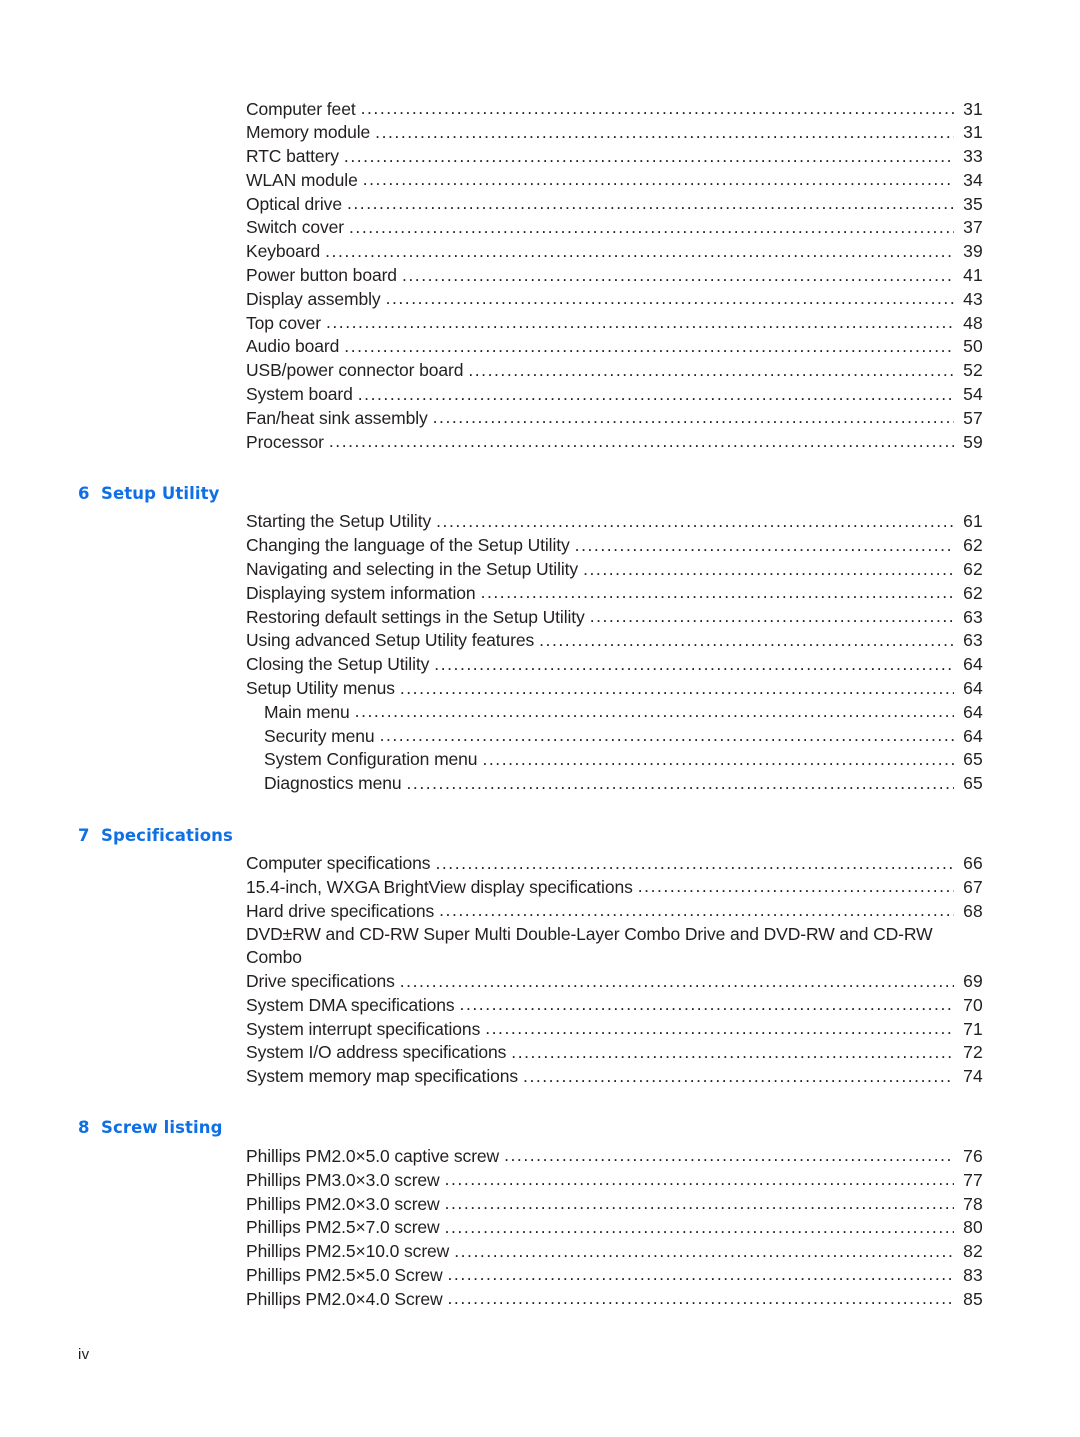 The height and width of the screenshot is (1437, 1080). What do you see at coordinates (540, 1077) in the screenshot?
I see `toc-entry: System memory map specifications 74` at bounding box center [540, 1077].